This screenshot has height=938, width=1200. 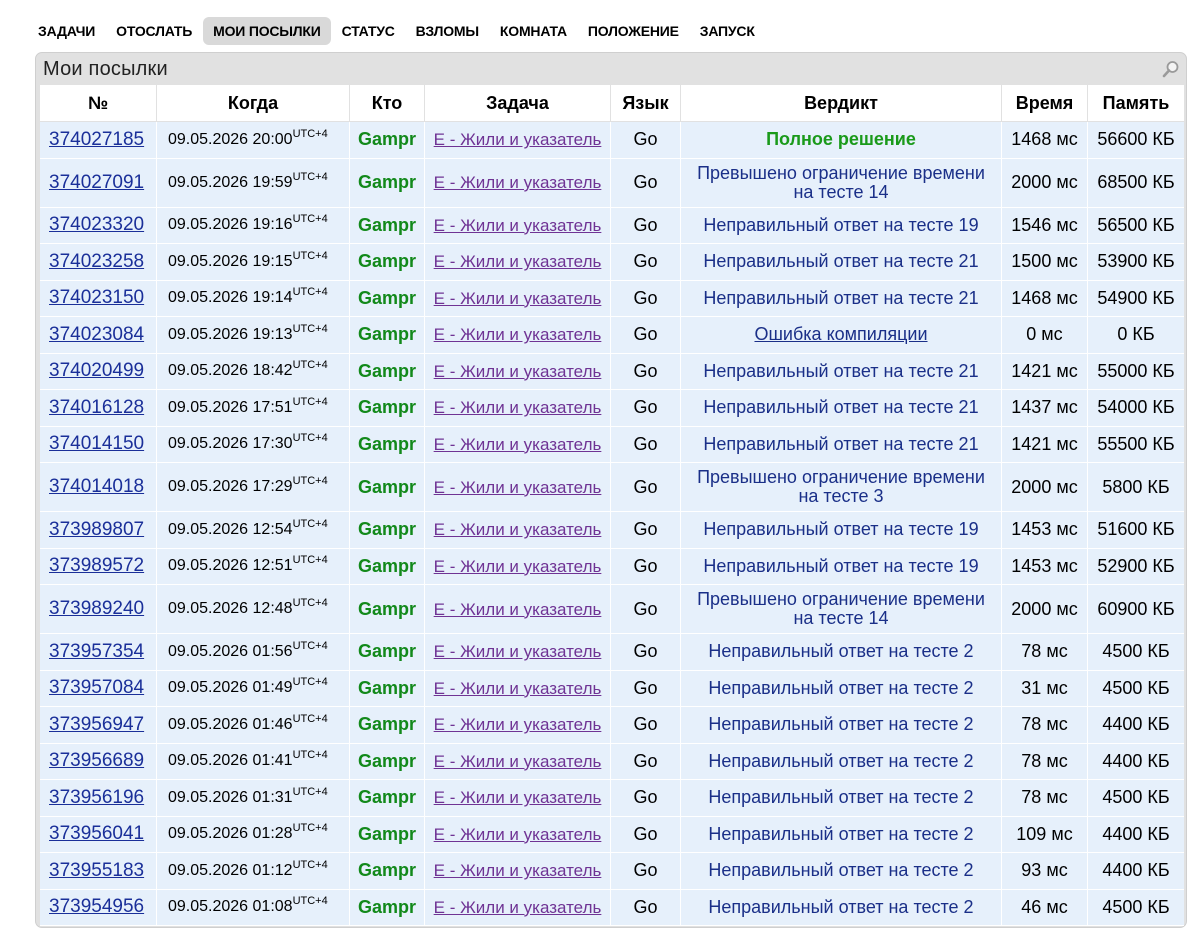 I want to click on submission-id-link: 374020499, so click(x=96, y=370).